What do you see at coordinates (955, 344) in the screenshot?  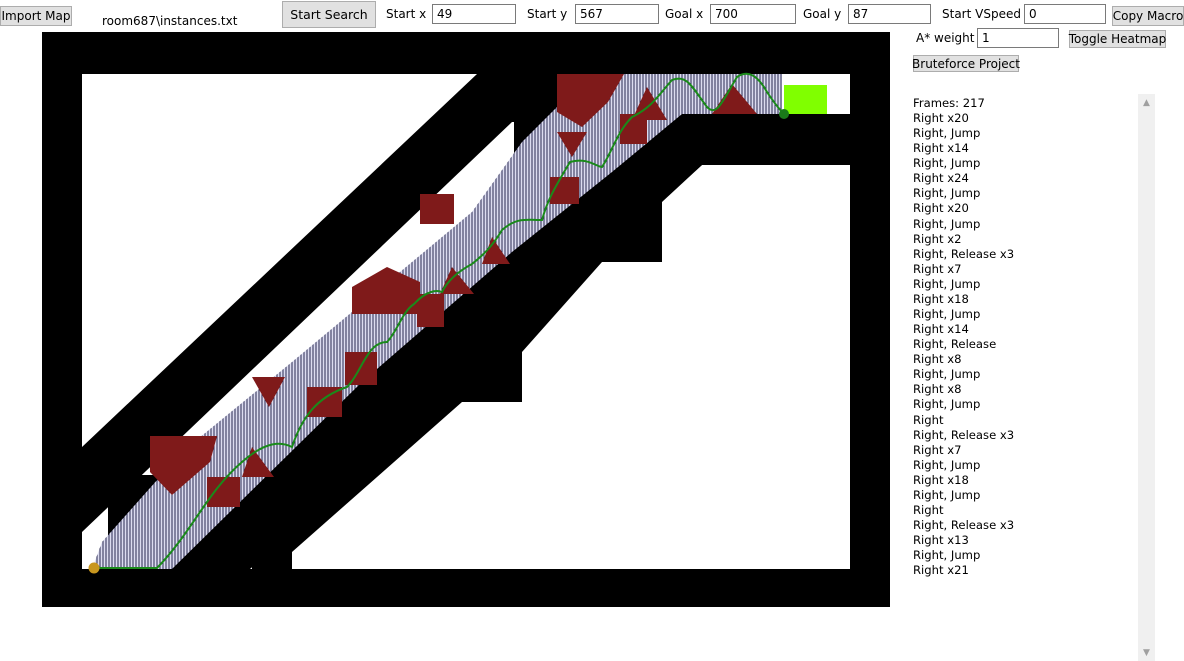 I see `log-step: Right, Release` at bounding box center [955, 344].